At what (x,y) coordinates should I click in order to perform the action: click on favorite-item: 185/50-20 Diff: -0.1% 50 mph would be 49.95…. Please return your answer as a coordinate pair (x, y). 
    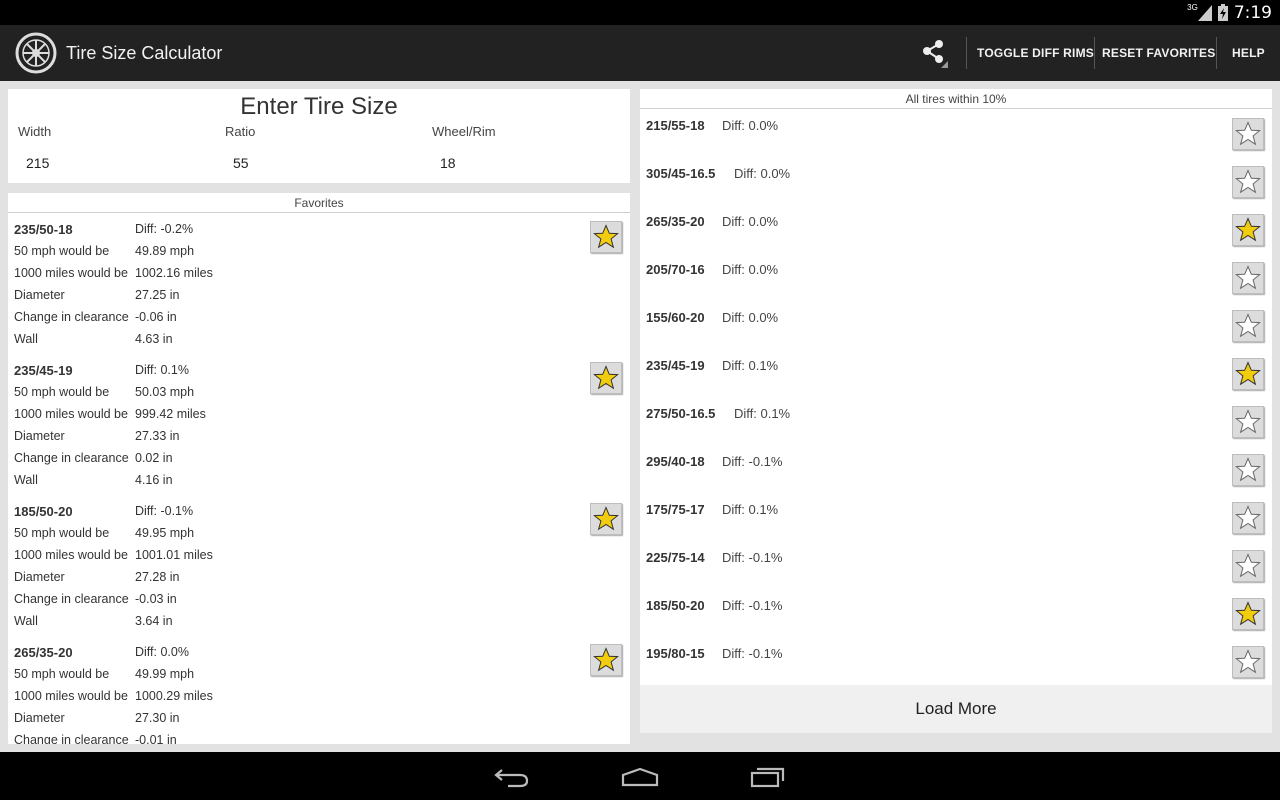
    Looking at the image, I should click on (319, 566).